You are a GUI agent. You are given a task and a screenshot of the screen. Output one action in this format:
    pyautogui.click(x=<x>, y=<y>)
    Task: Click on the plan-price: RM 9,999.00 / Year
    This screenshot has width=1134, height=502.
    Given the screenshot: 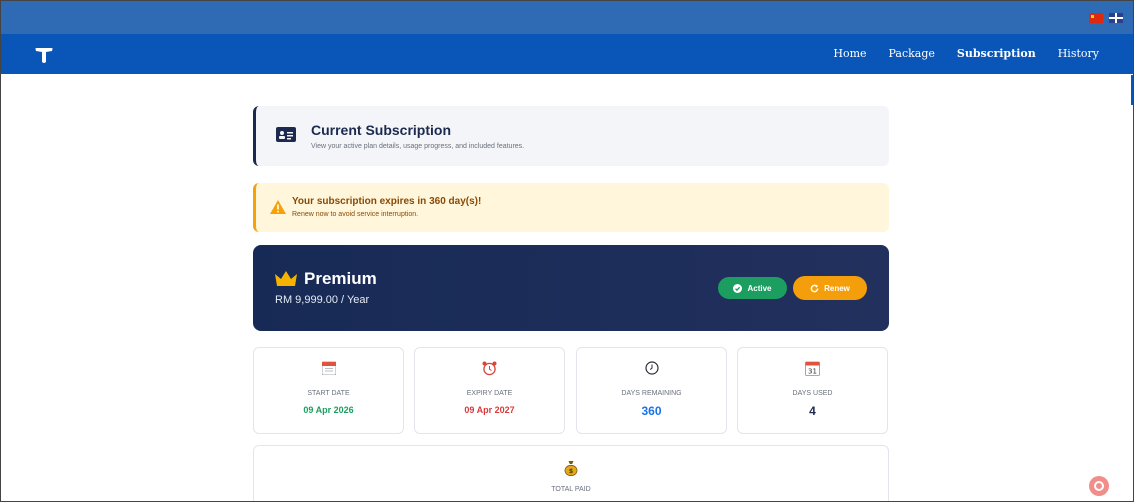 What is the action you would take?
    pyautogui.click(x=322, y=300)
    